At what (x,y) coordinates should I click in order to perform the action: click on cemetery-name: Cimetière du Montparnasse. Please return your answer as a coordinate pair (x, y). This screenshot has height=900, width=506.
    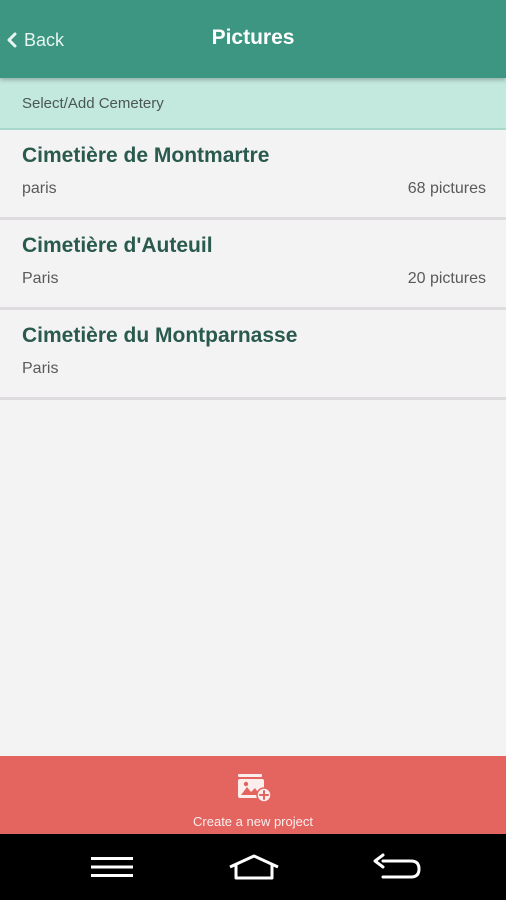
    Looking at the image, I should click on (160, 335).